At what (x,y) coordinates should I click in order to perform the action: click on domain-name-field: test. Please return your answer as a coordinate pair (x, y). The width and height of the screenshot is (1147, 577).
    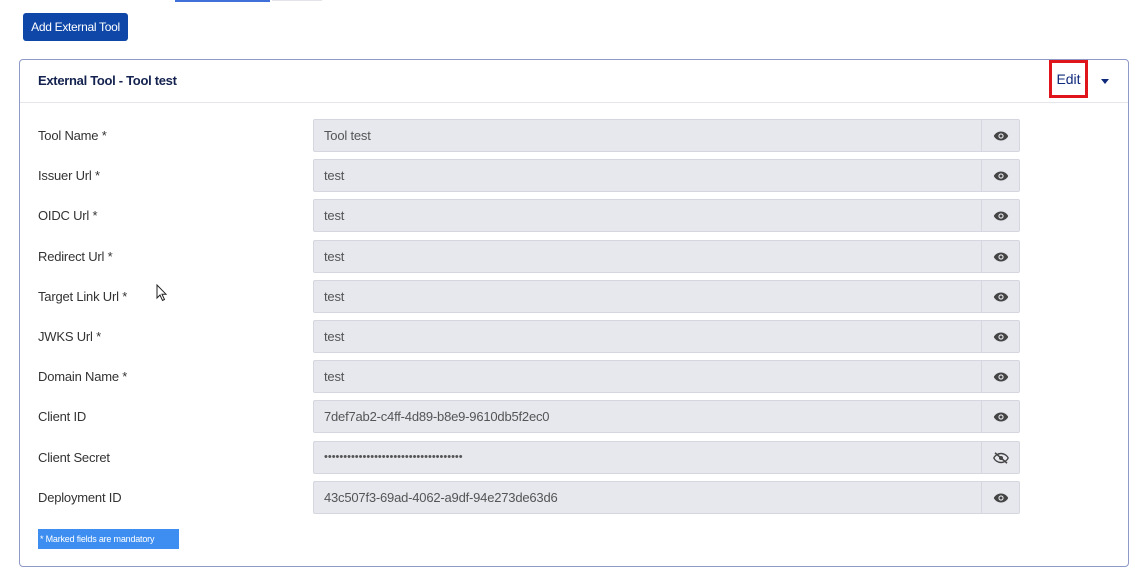
    Looking at the image, I should click on (647, 376).